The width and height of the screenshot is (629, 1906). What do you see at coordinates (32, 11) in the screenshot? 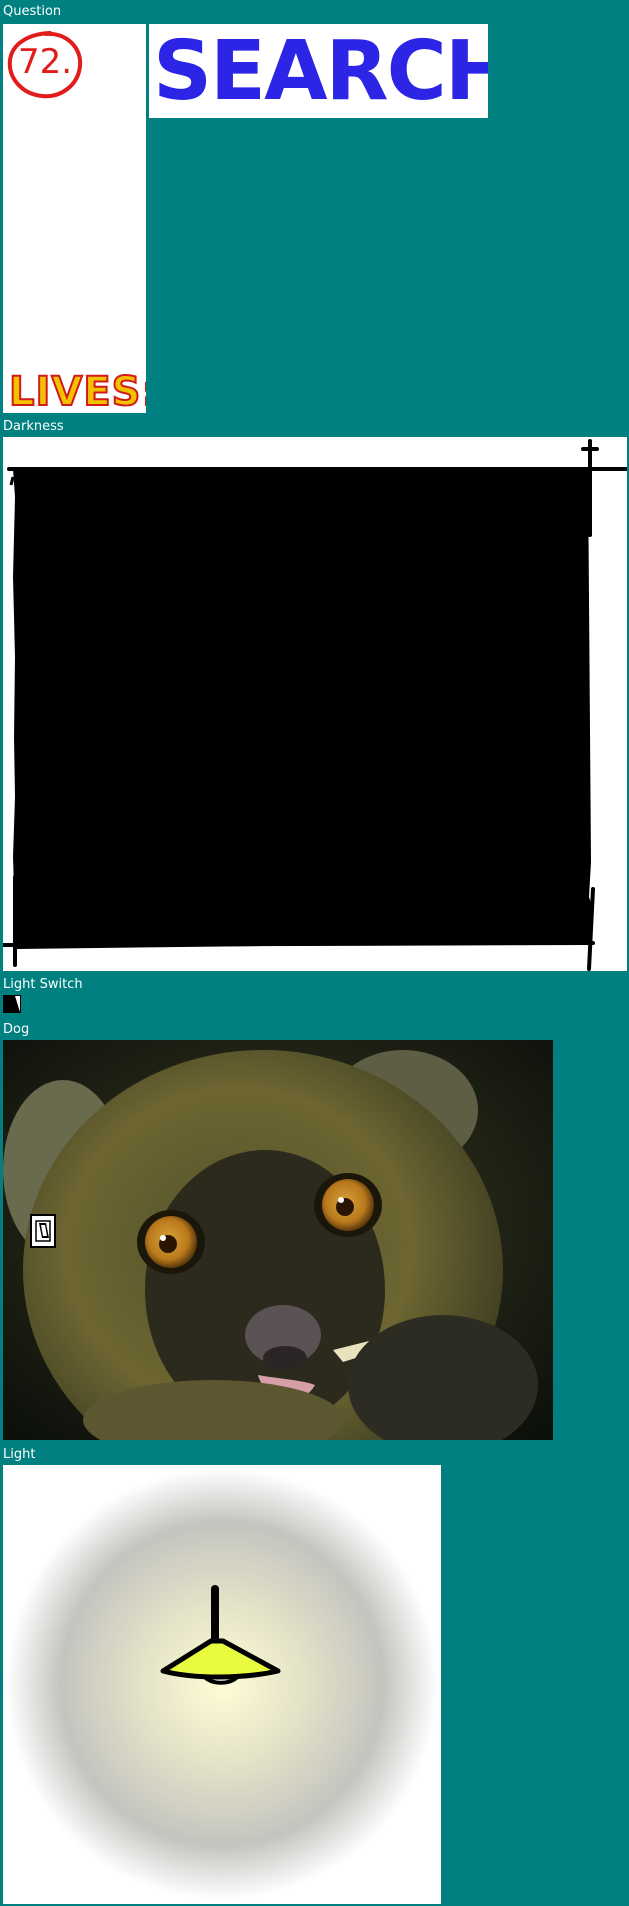
I see `section-label-question: Question` at bounding box center [32, 11].